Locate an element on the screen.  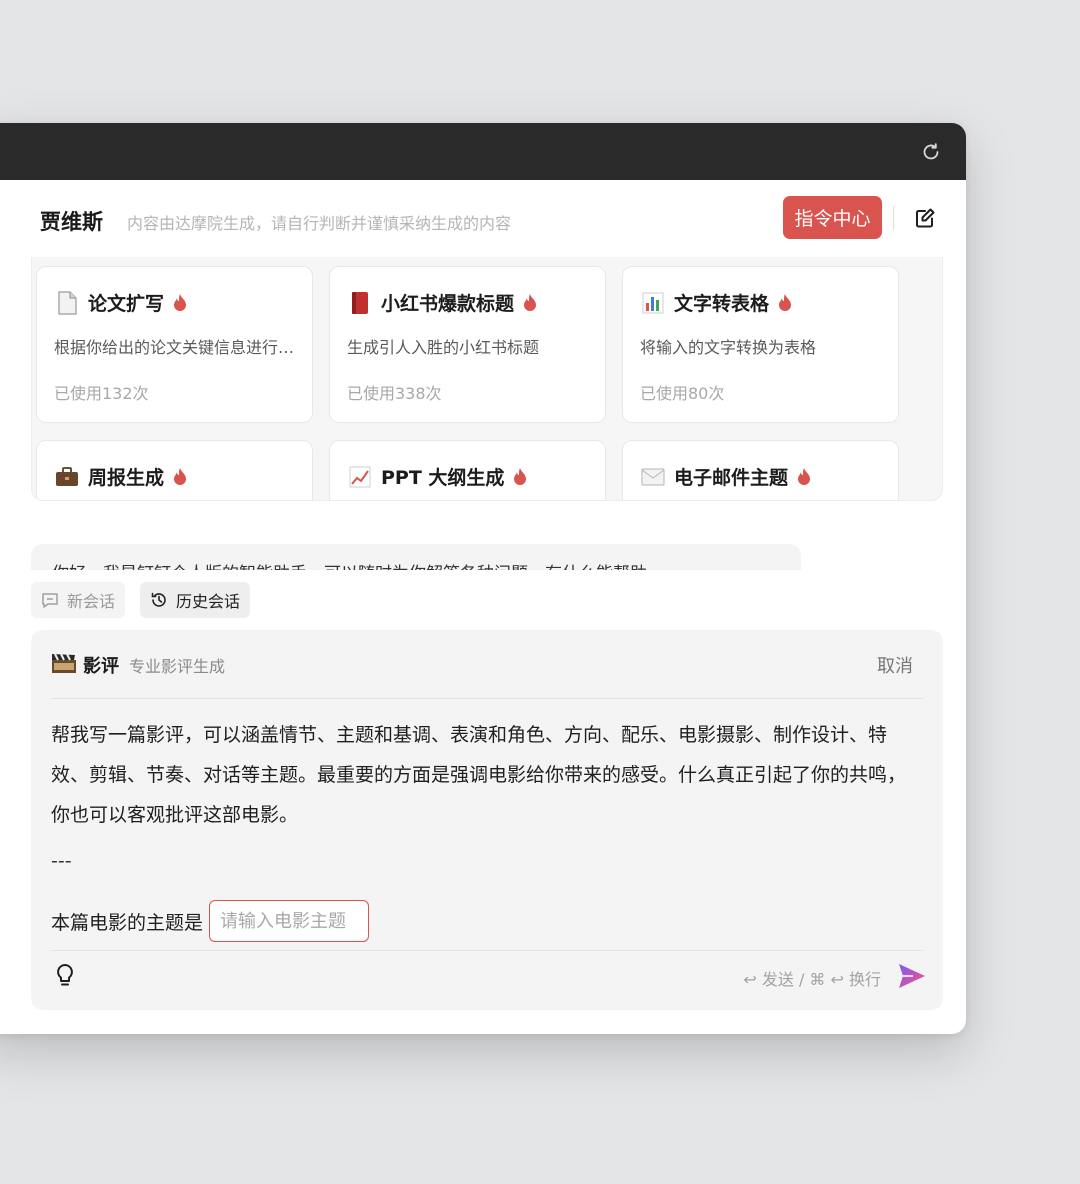
card-title: 小红书爆款标题 is located at coordinates (448, 304).